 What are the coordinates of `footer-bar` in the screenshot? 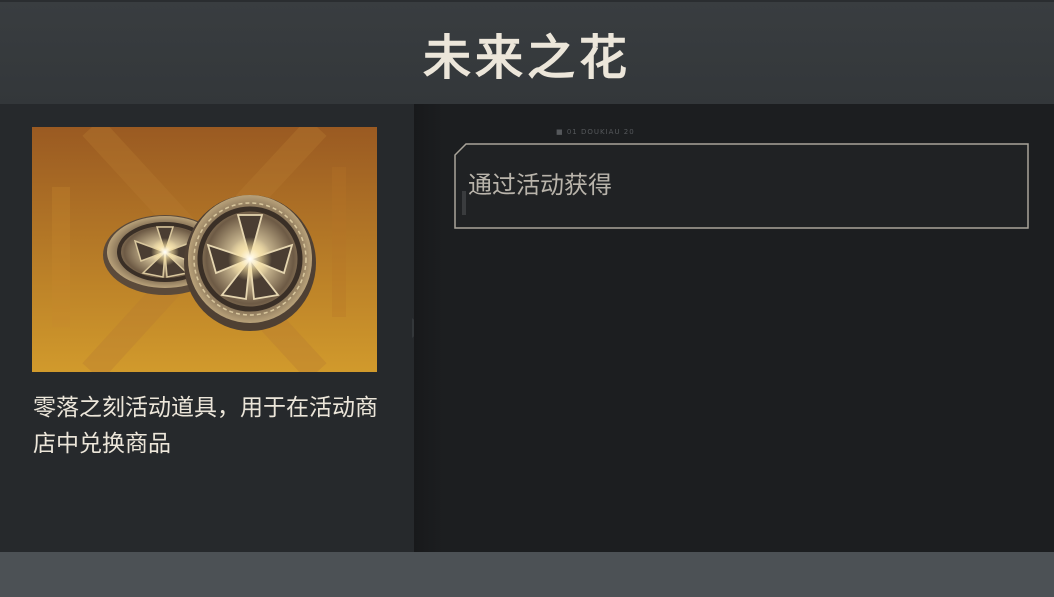 It's located at (527, 574).